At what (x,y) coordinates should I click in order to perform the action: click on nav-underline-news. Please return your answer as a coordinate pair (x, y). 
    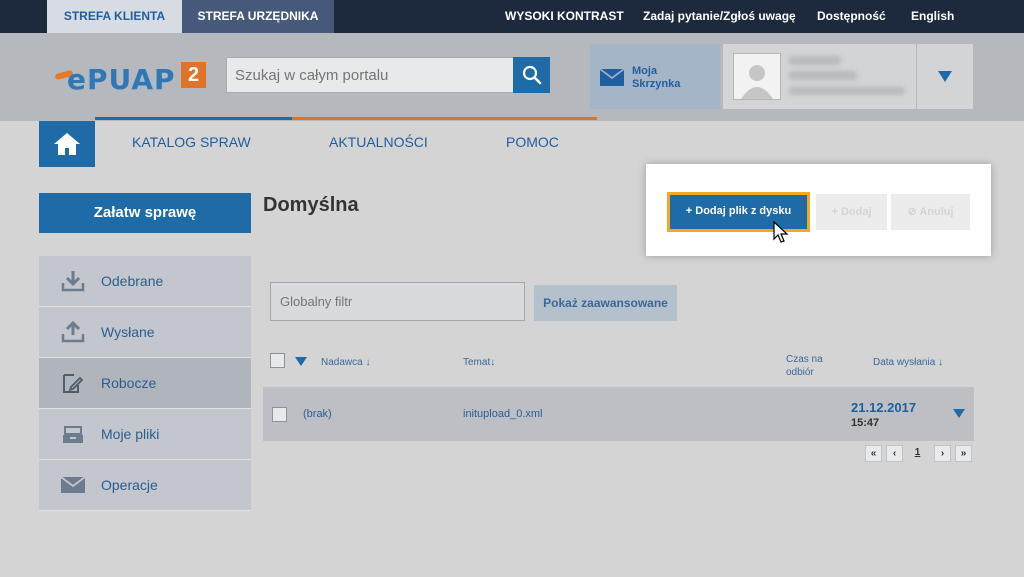
    Looking at the image, I should click on (379, 118).